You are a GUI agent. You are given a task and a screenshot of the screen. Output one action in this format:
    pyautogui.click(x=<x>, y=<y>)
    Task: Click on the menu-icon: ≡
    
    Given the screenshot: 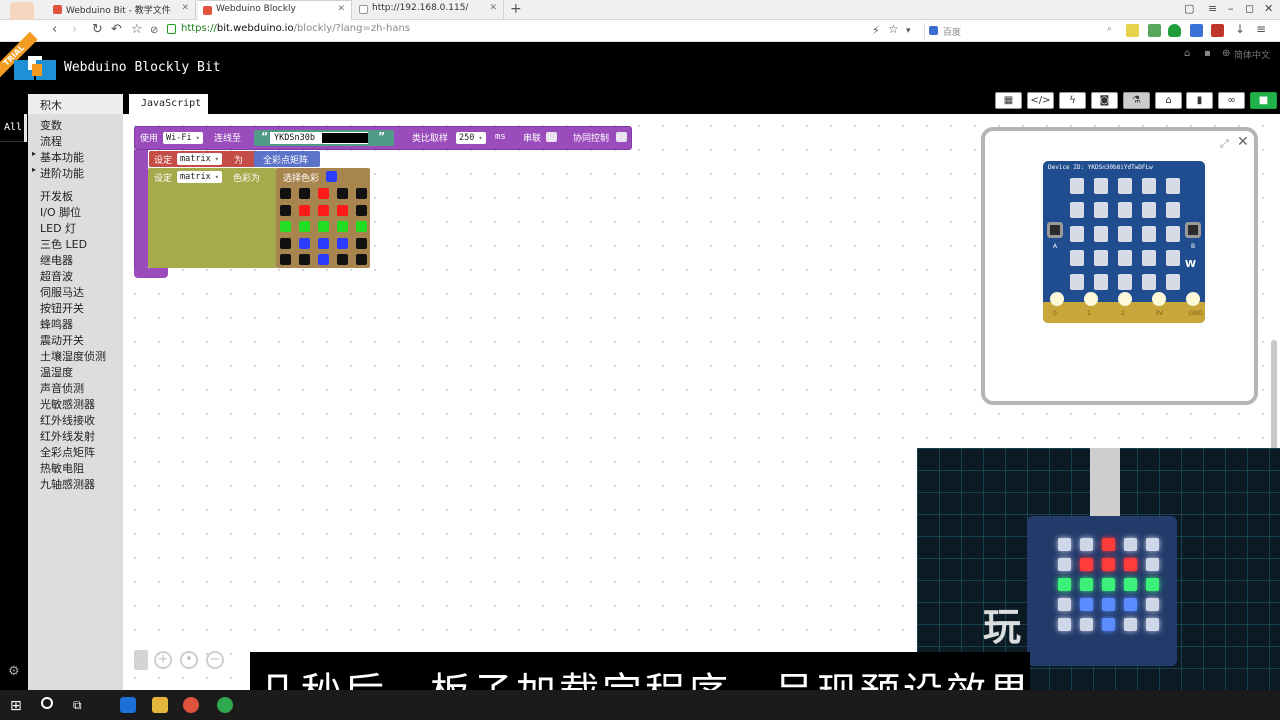 What is the action you would take?
    pyautogui.click(x=1261, y=29)
    